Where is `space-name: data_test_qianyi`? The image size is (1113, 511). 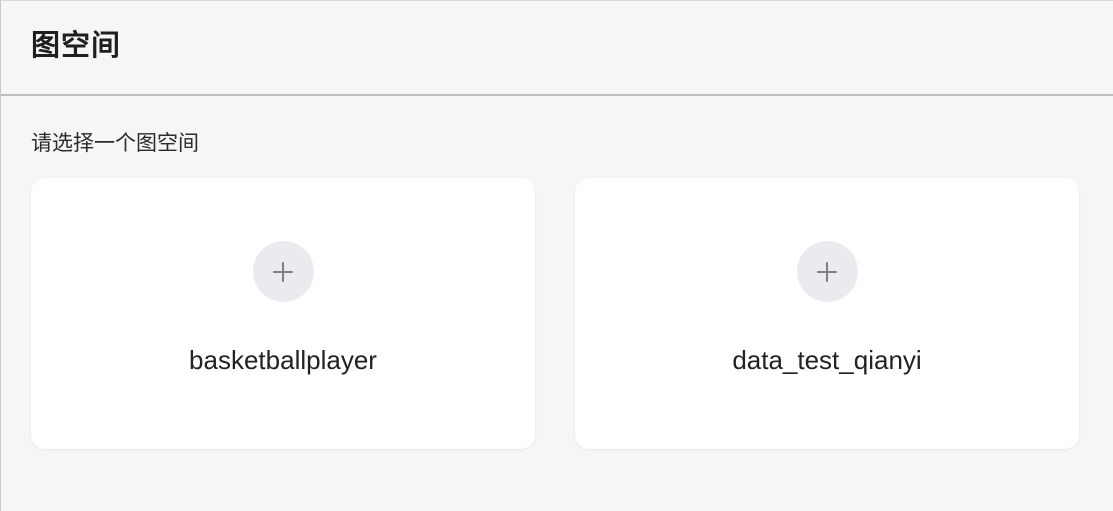
space-name: data_test_qianyi is located at coordinates (827, 360).